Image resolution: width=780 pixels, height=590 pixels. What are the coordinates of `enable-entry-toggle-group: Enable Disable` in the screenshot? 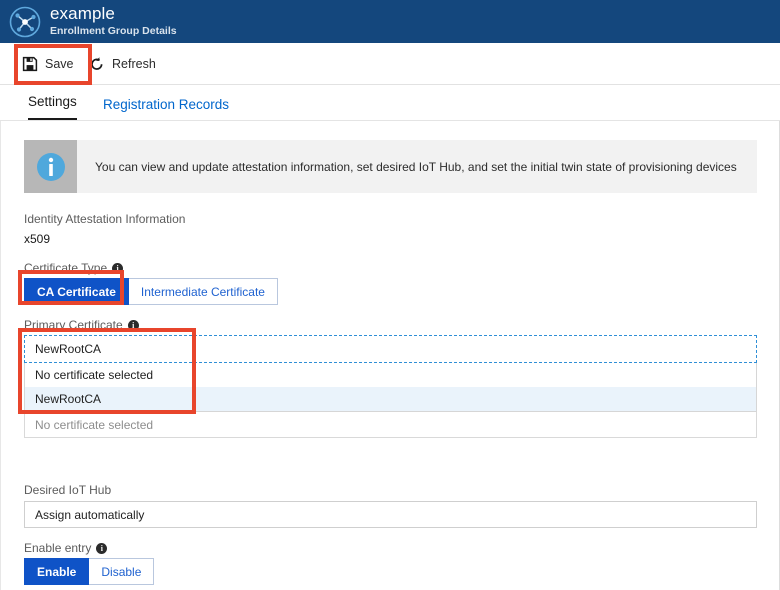 It's located at (89, 571).